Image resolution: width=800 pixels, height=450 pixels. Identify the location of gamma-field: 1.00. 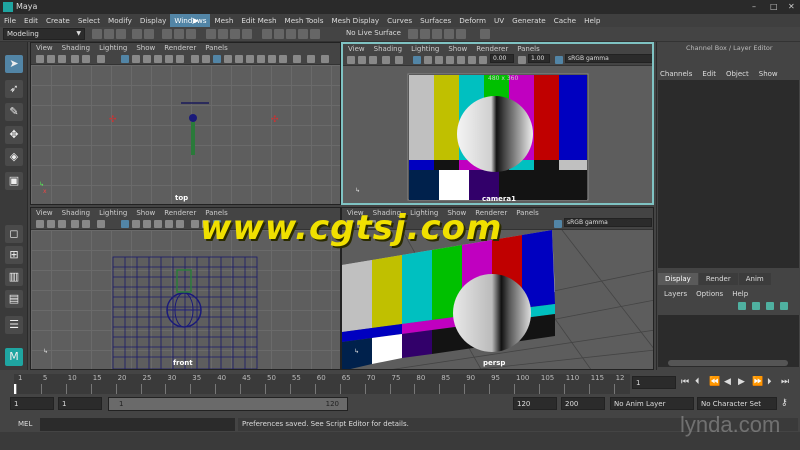
(539, 58).